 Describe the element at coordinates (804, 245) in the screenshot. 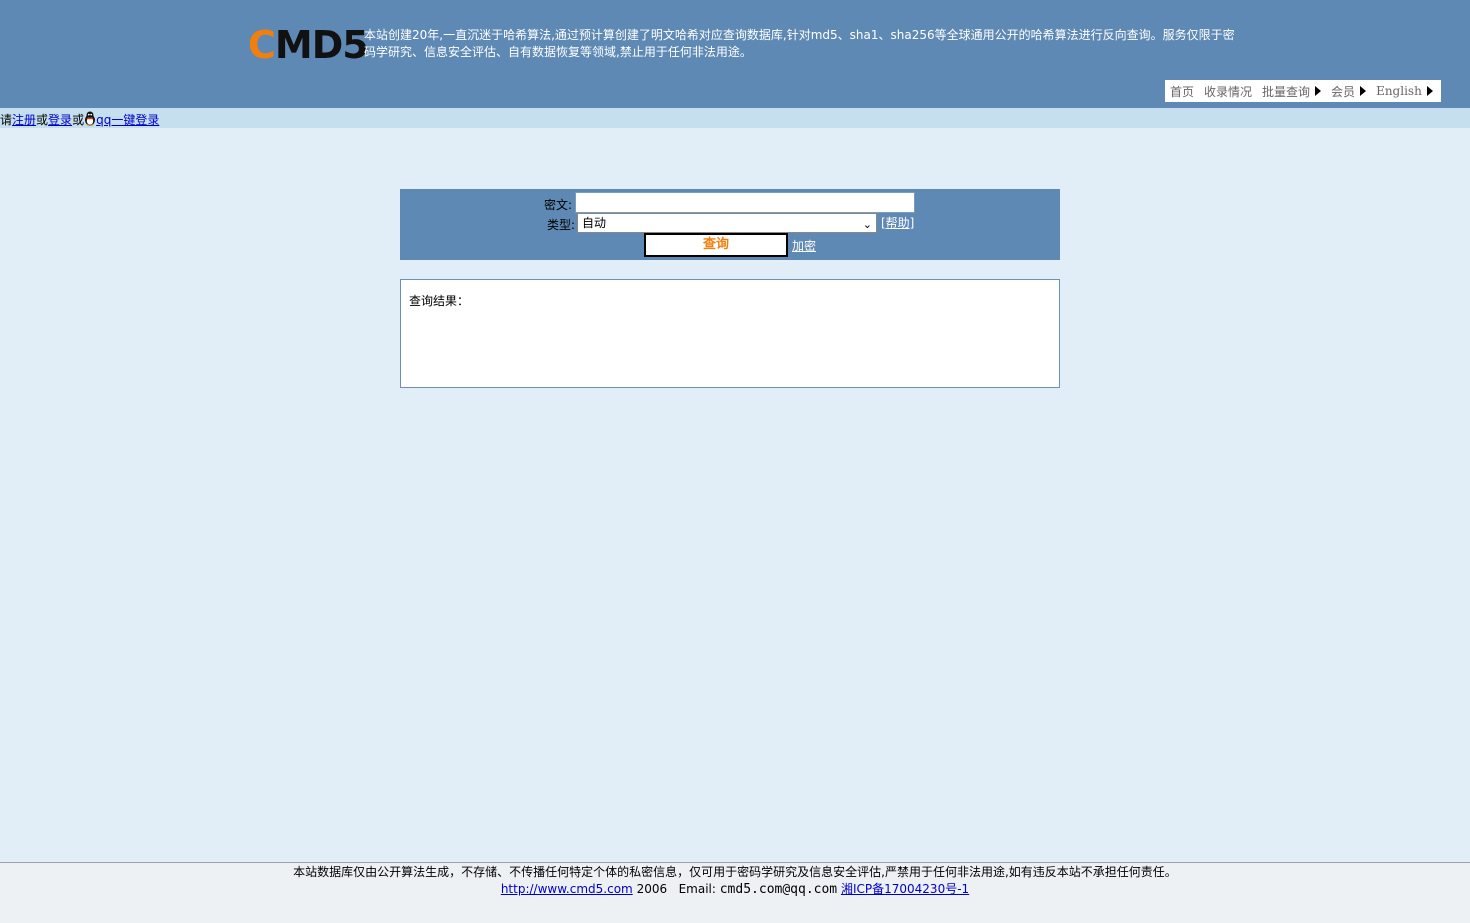

I see `encrypt-link: 加密` at that location.